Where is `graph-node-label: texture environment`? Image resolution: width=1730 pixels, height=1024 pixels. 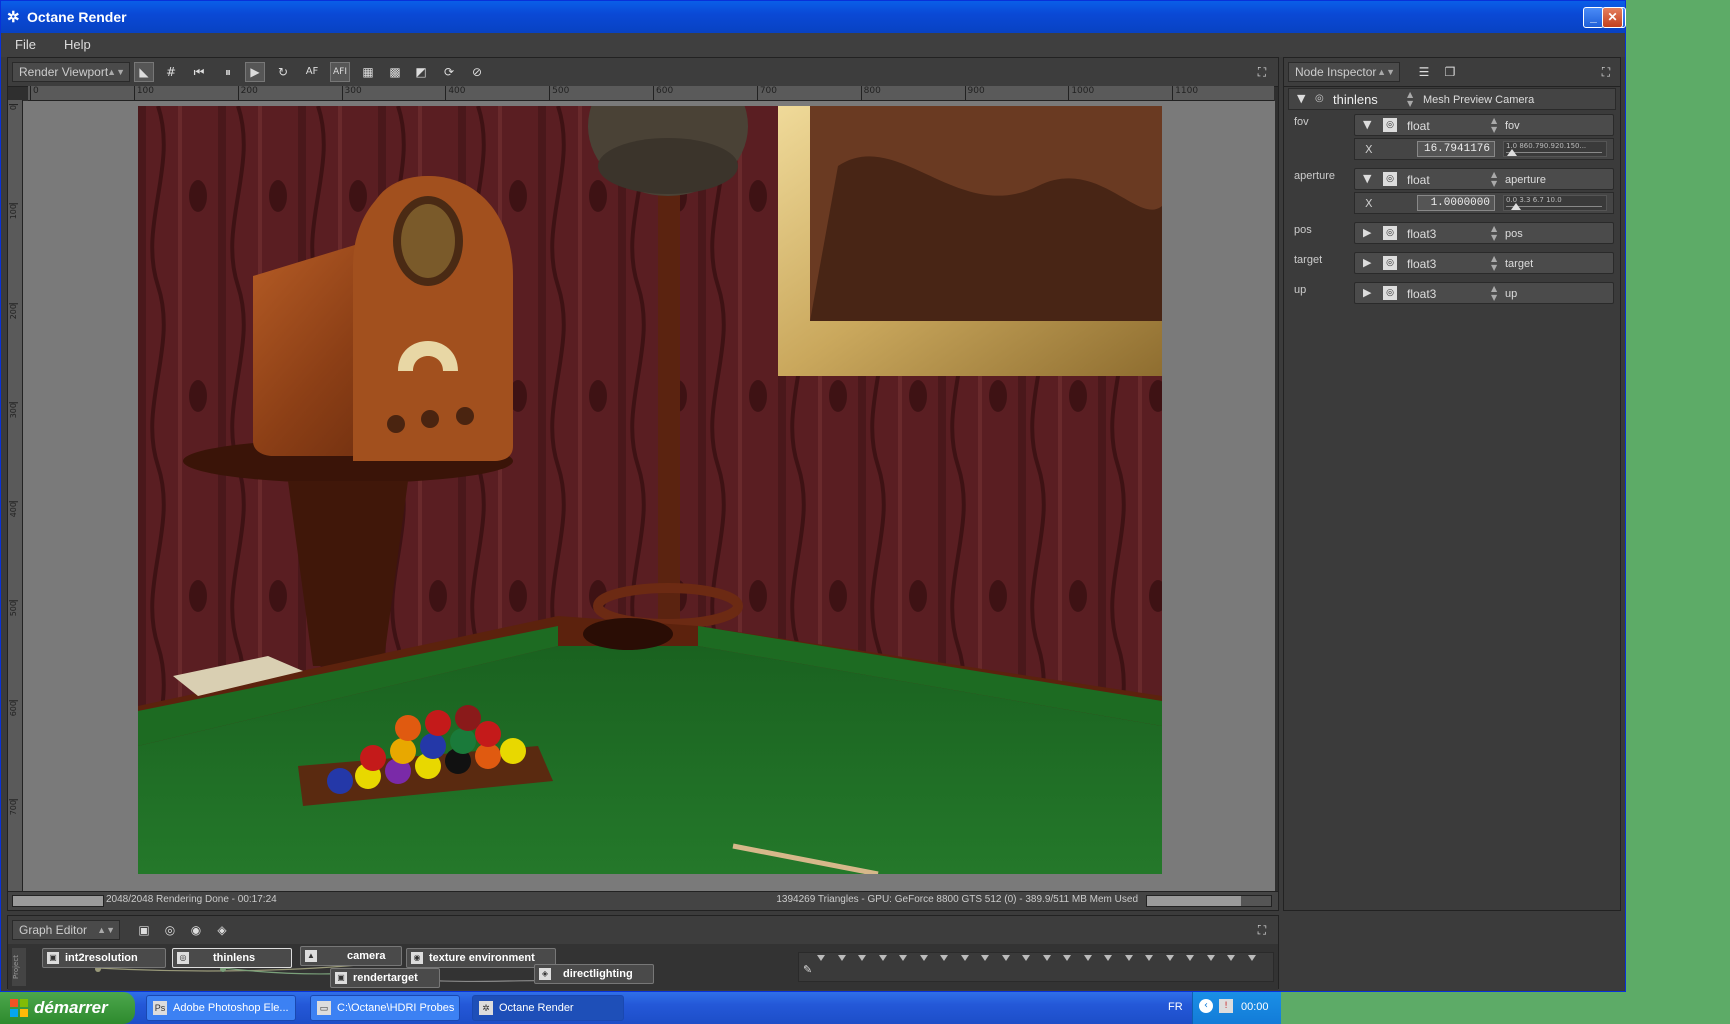 graph-node-label: texture environment is located at coordinates (482, 958).